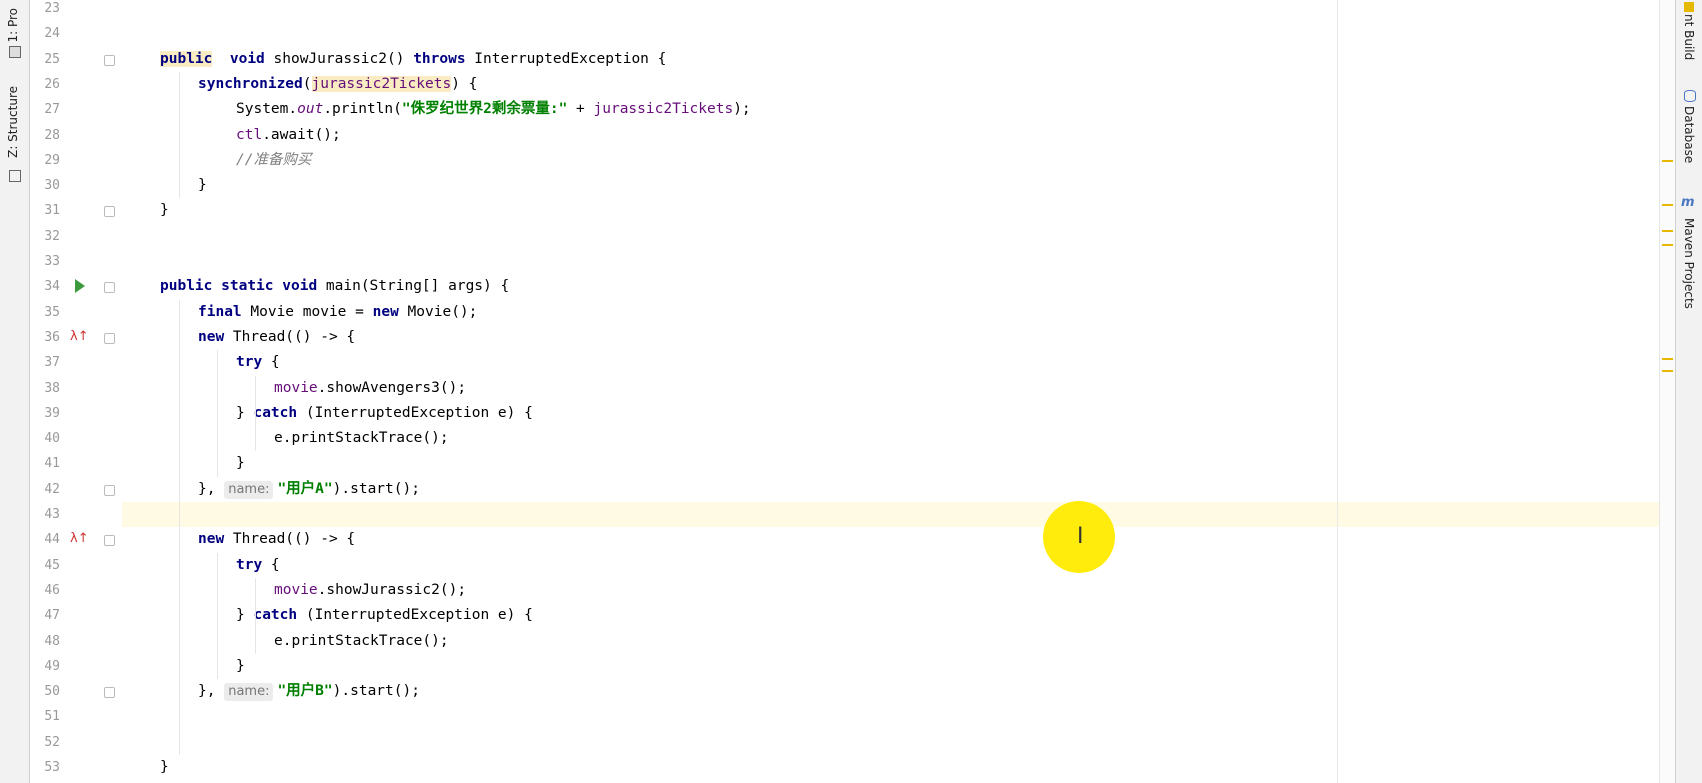 The width and height of the screenshot is (1702, 783). Describe the element at coordinates (52, 59) in the screenshot. I see `line-number: 25` at that location.